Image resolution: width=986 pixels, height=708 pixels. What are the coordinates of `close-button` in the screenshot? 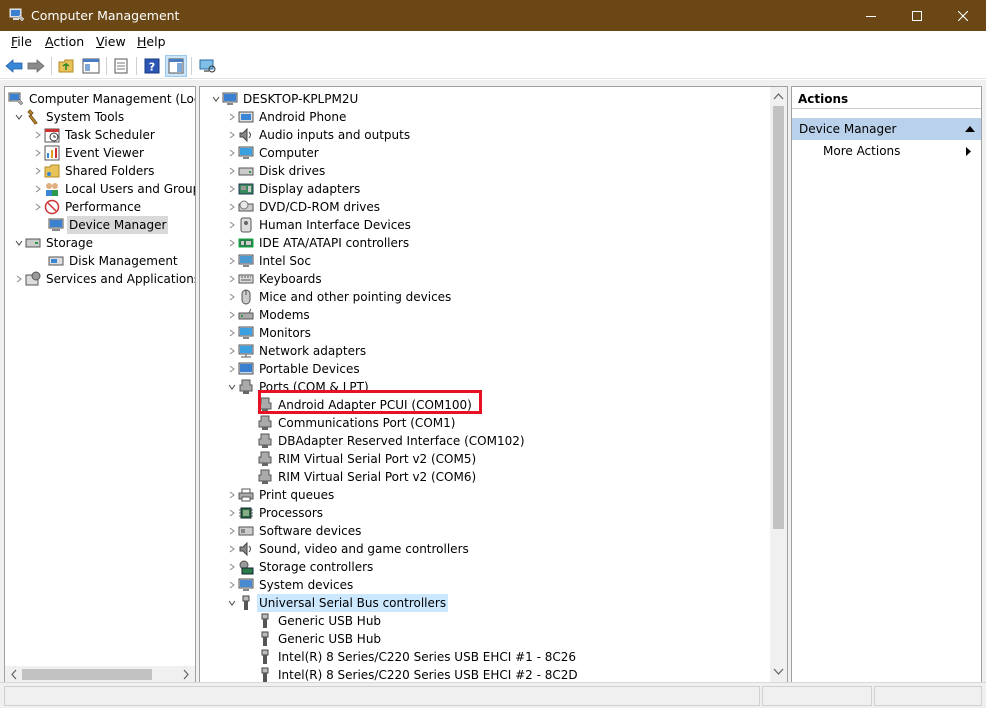 It's located at (963, 15).